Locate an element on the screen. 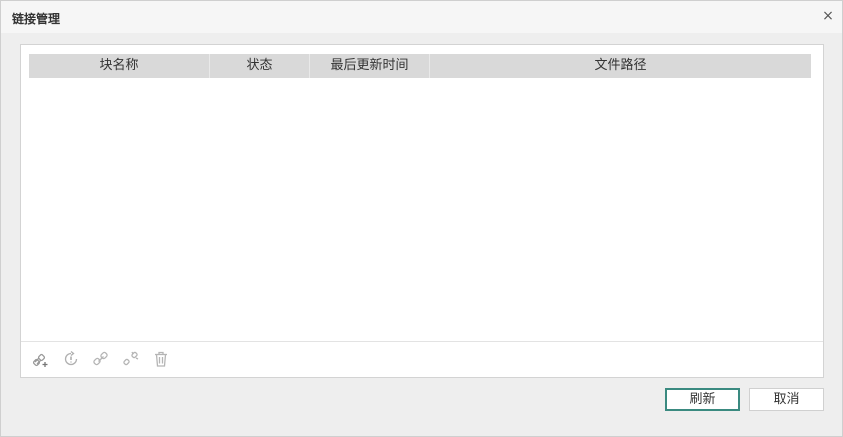  link-icon is located at coordinates (101, 359).